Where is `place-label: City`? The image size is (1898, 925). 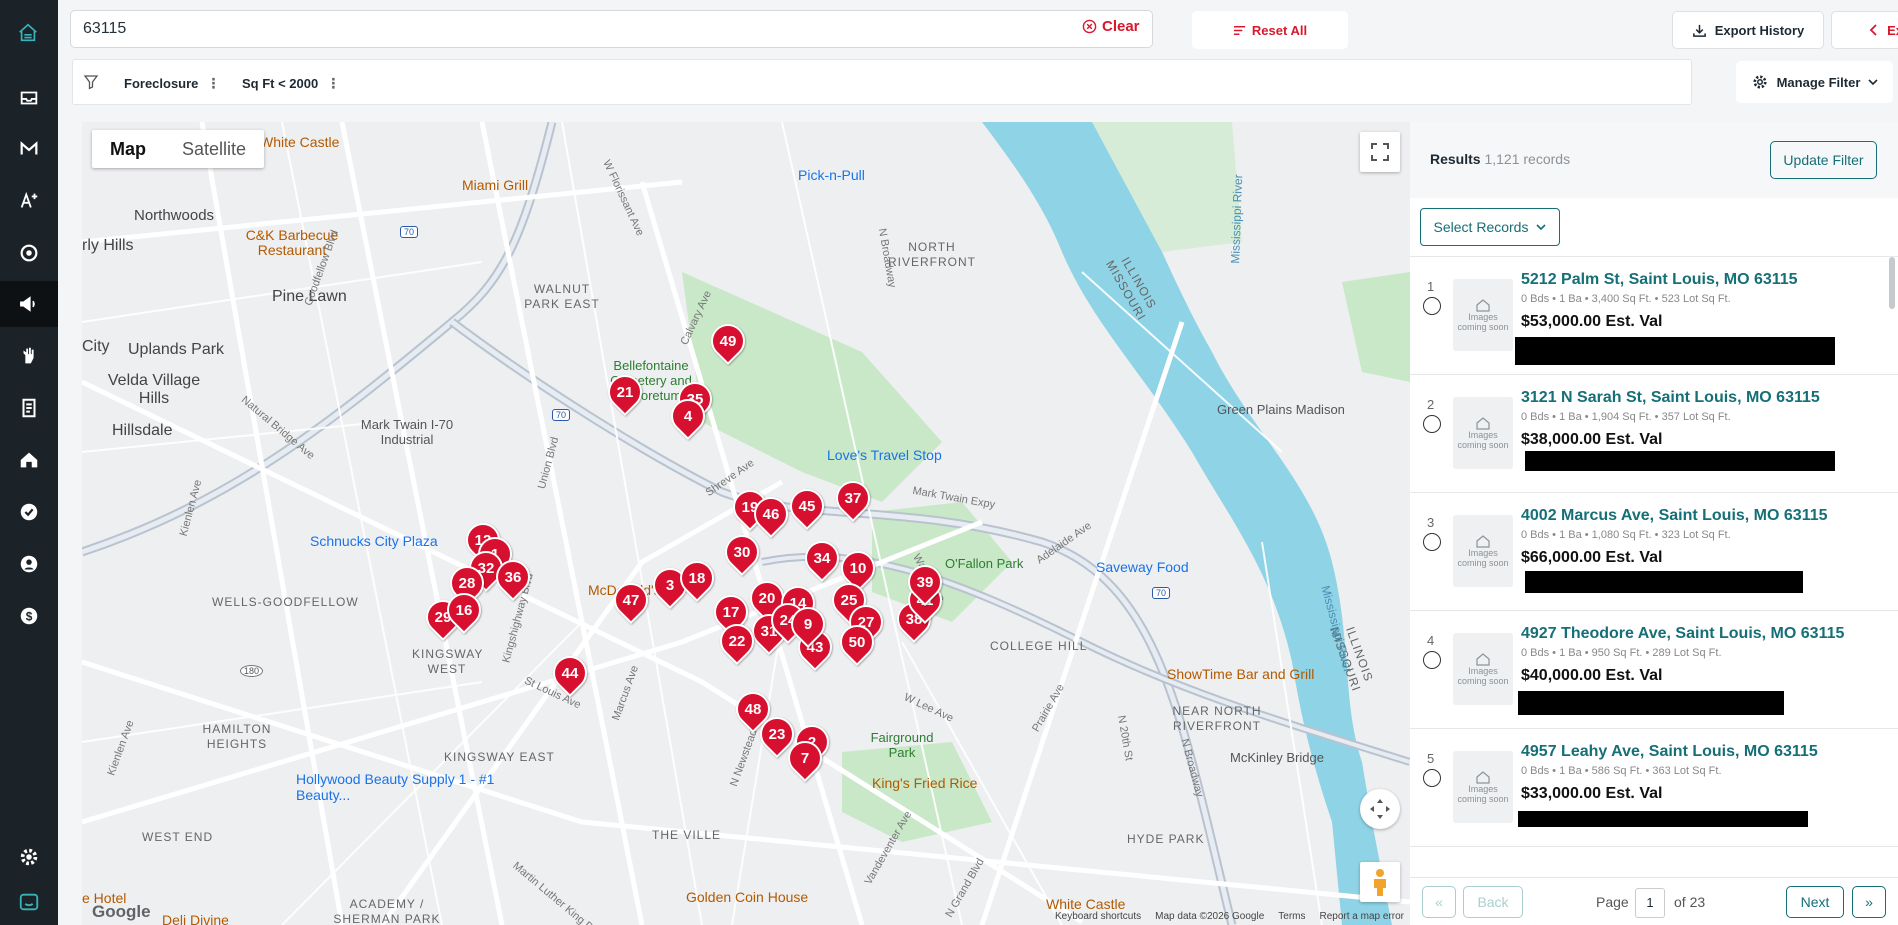 place-label: City is located at coordinates (96, 346).